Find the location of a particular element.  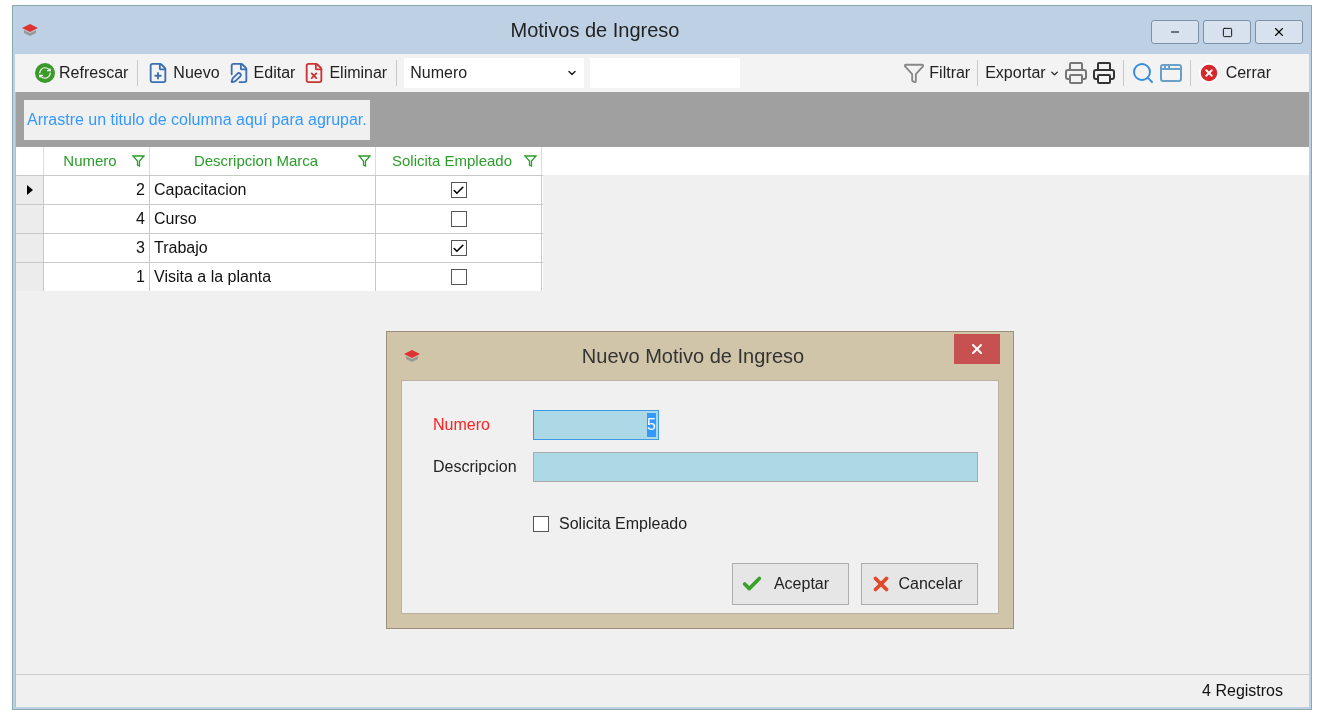

record-count: 4 Registros is located at coordinates (1242, 691).